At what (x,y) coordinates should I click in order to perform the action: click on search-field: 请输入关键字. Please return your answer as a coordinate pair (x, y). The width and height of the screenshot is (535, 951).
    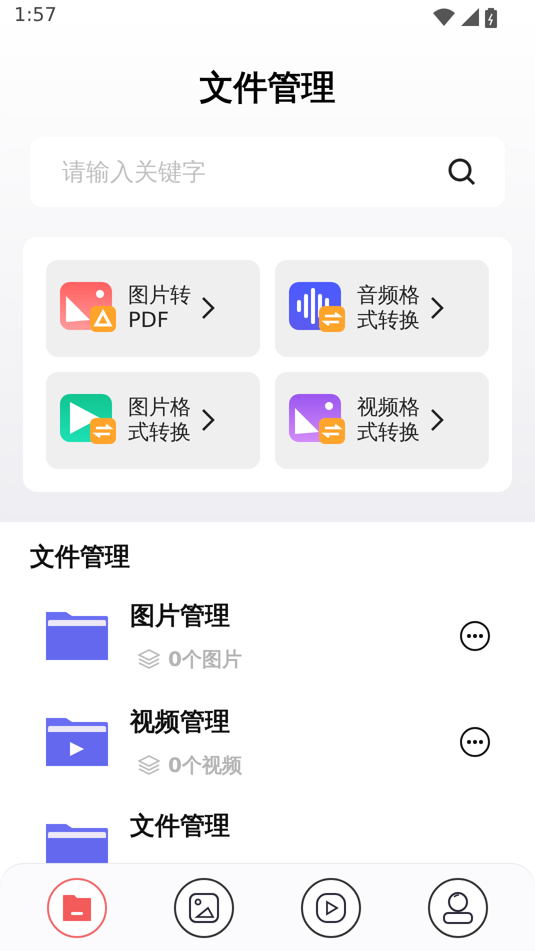
    Looking at the image, I should click on (267, 171).